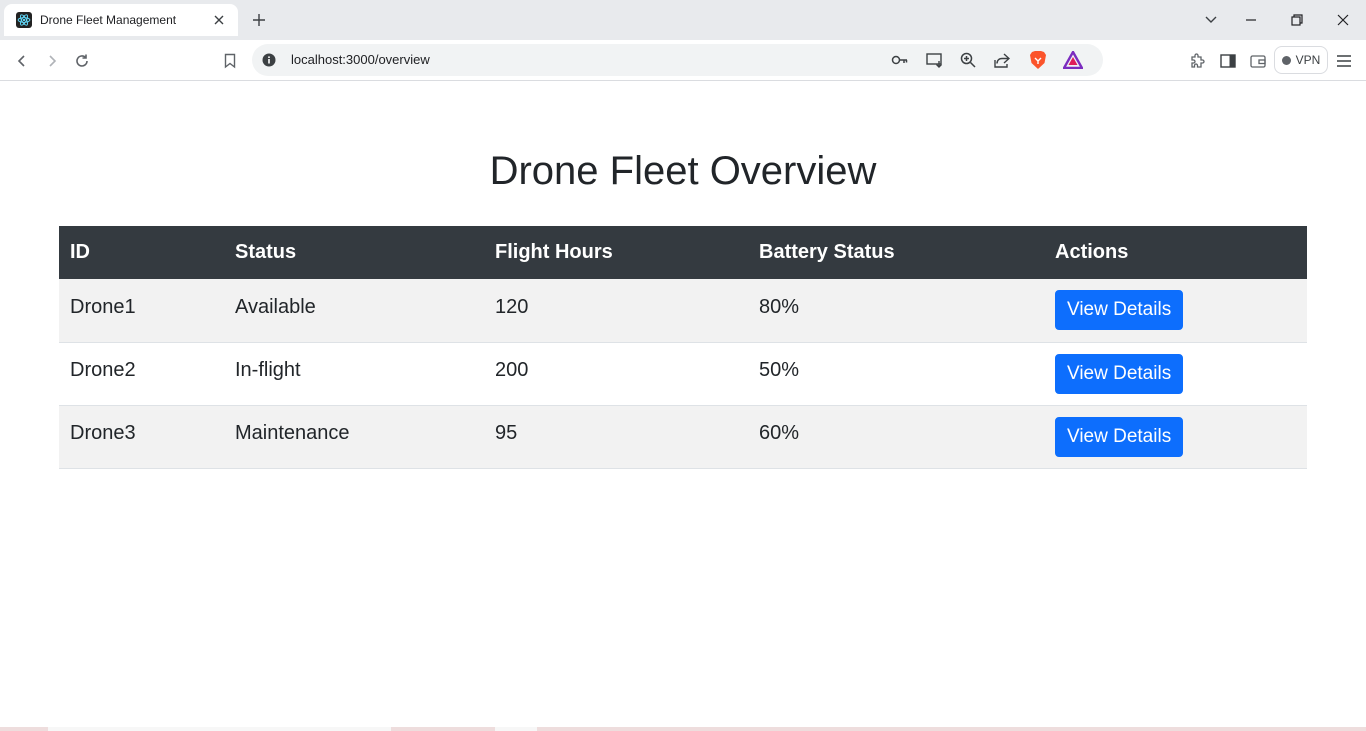  I want to click on wallet-icon, so click(1258, 61).